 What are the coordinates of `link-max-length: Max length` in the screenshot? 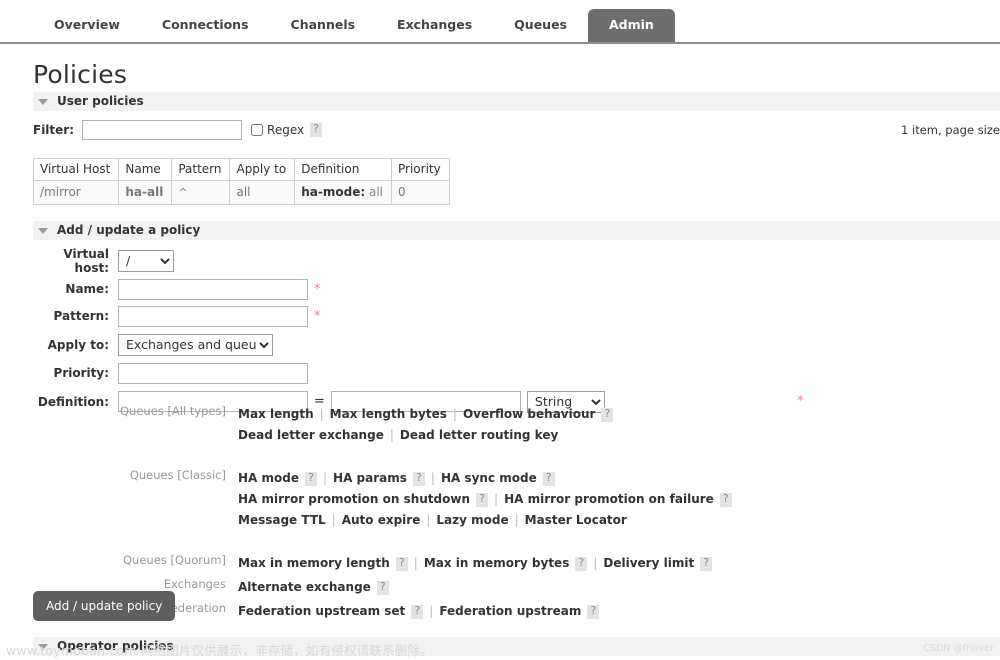 It's located at (276, 414).